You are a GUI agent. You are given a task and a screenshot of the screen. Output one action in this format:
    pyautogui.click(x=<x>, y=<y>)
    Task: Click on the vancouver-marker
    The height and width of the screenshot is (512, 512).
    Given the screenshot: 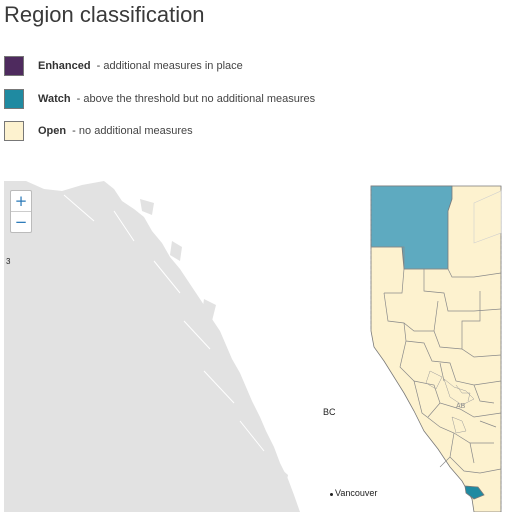 What is the action you would take?
    pyautogui.click(x=331, y=494)
    